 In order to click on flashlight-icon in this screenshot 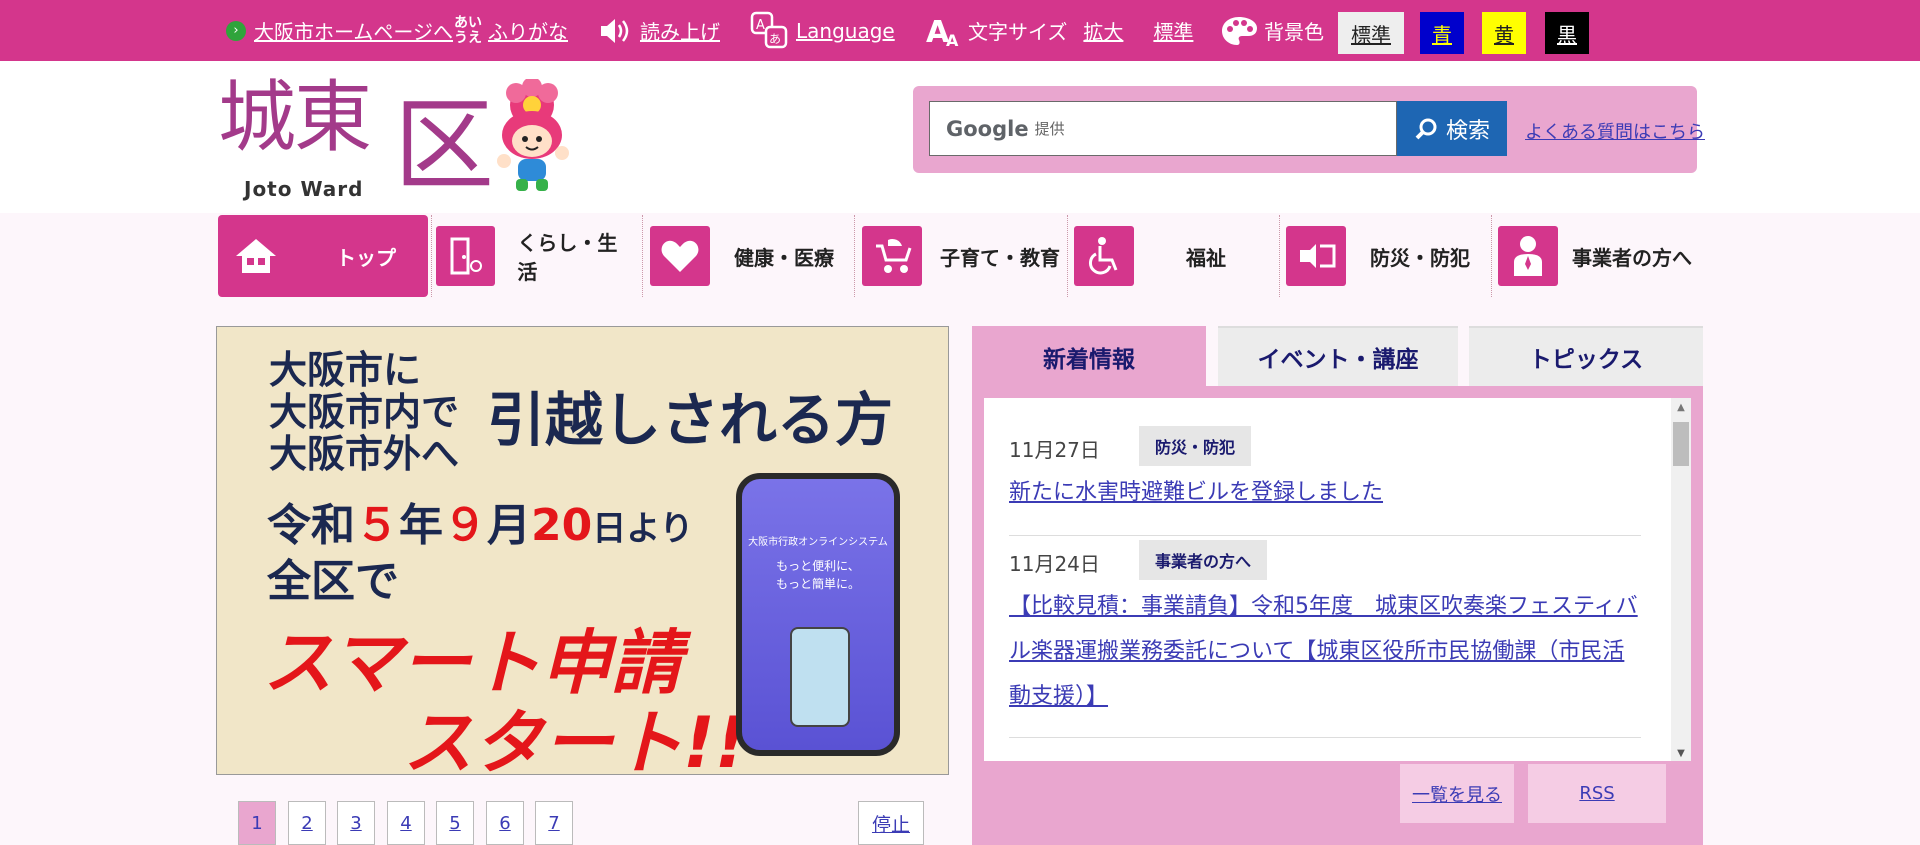, I will do `click(1316, 256)`.